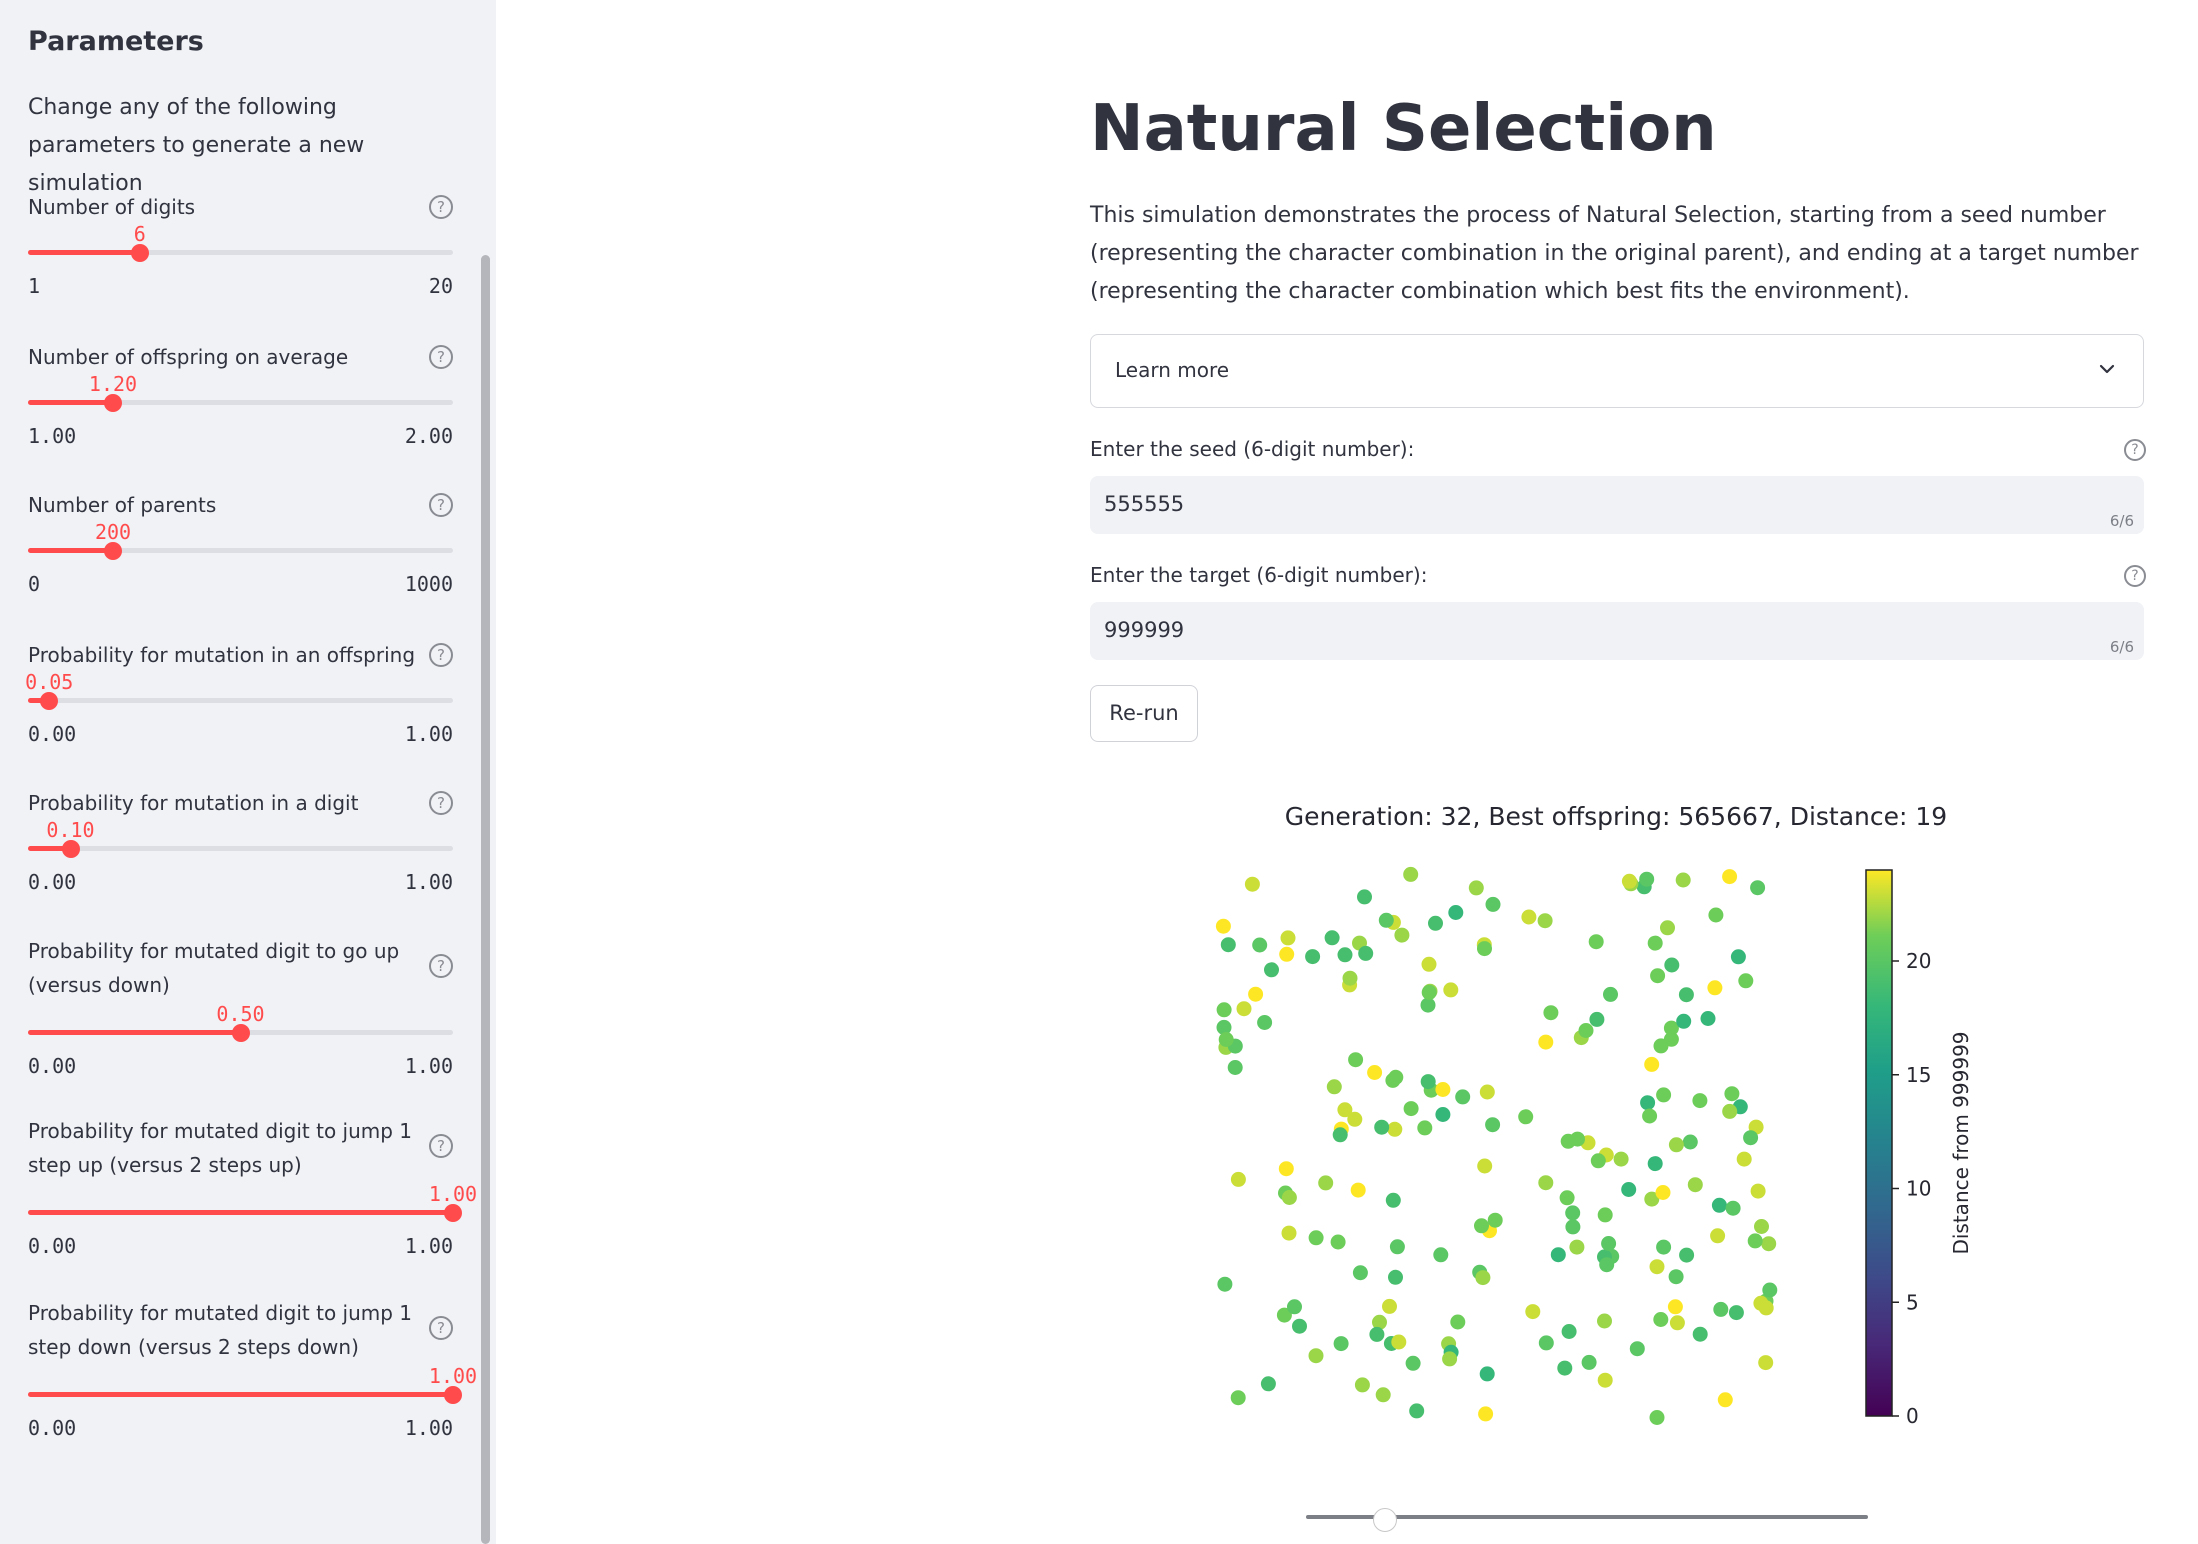 The width and height of the screenshot is (2198, 1544). Describe the element at coordinates (2135, 576) in the screenshot. I see `target-help-icon: ?` at that location.